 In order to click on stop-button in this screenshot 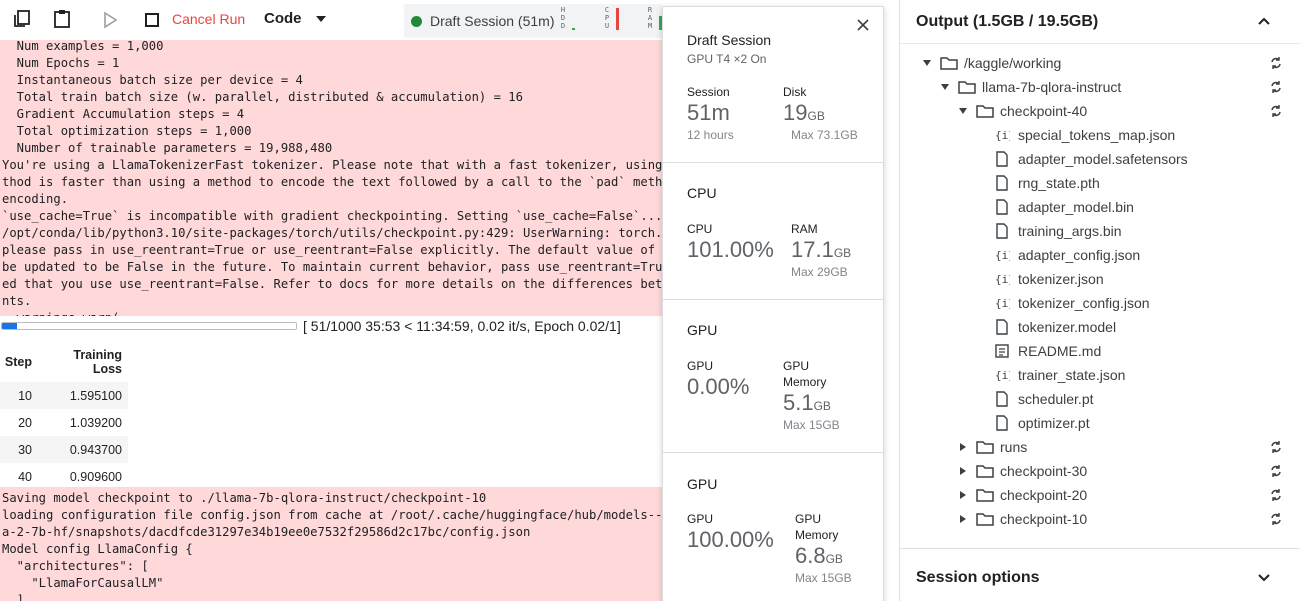, I will do `click(152, 20)`.